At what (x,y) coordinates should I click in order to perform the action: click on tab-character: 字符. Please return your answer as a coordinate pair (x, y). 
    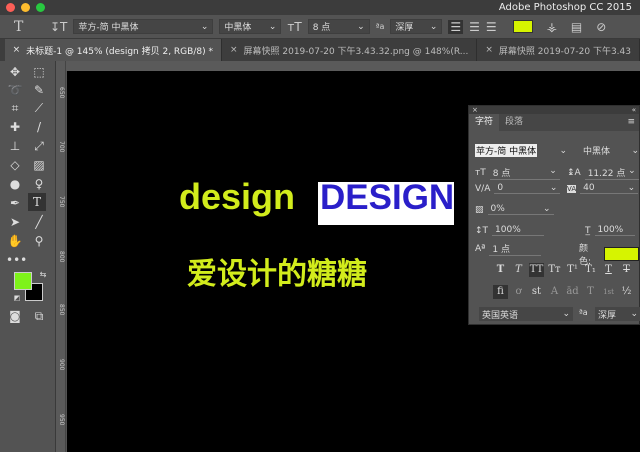
    Looking at the image, I should click on (484, 122).